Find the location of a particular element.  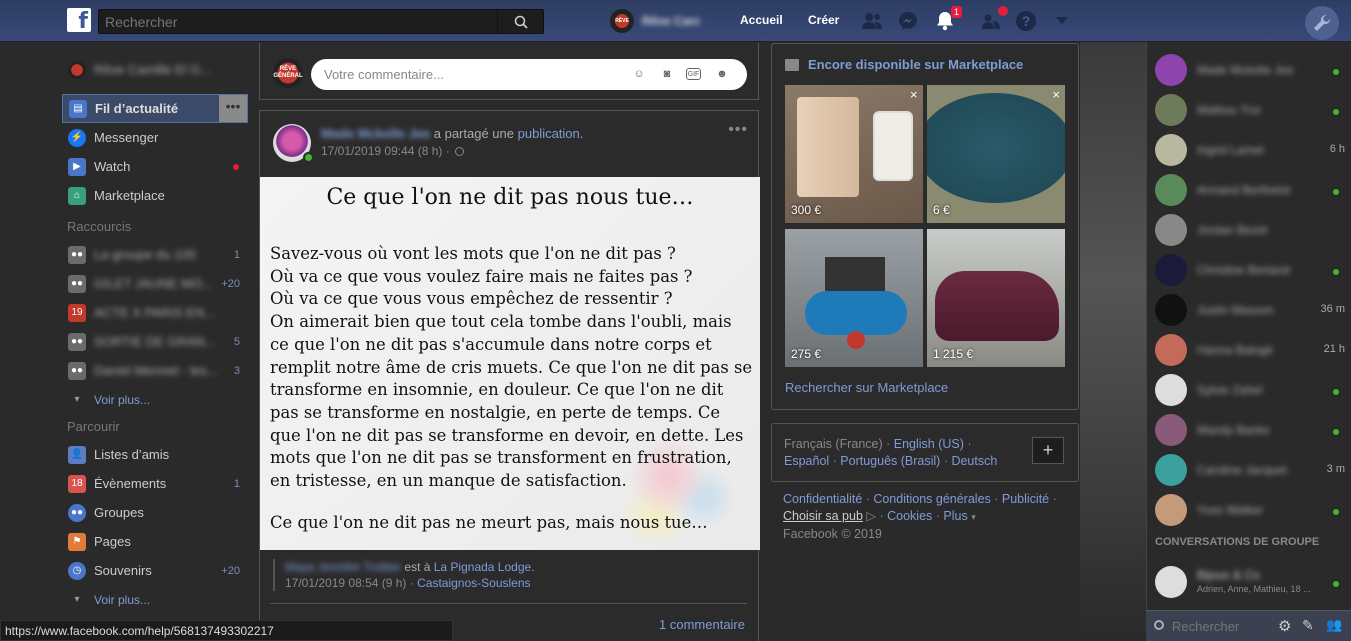

comment-input: Votre commentaire... ☺ ◙ GIF ☻ is located at coordinates (529, 74).